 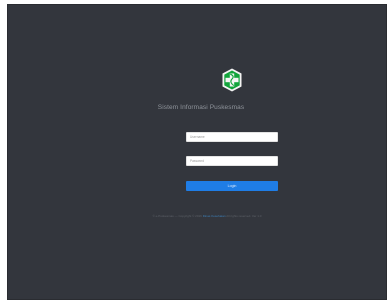 I want to click on footer-text-before: © e-Puskesmas — Copyright © 2016, so click(x=177, y=216).